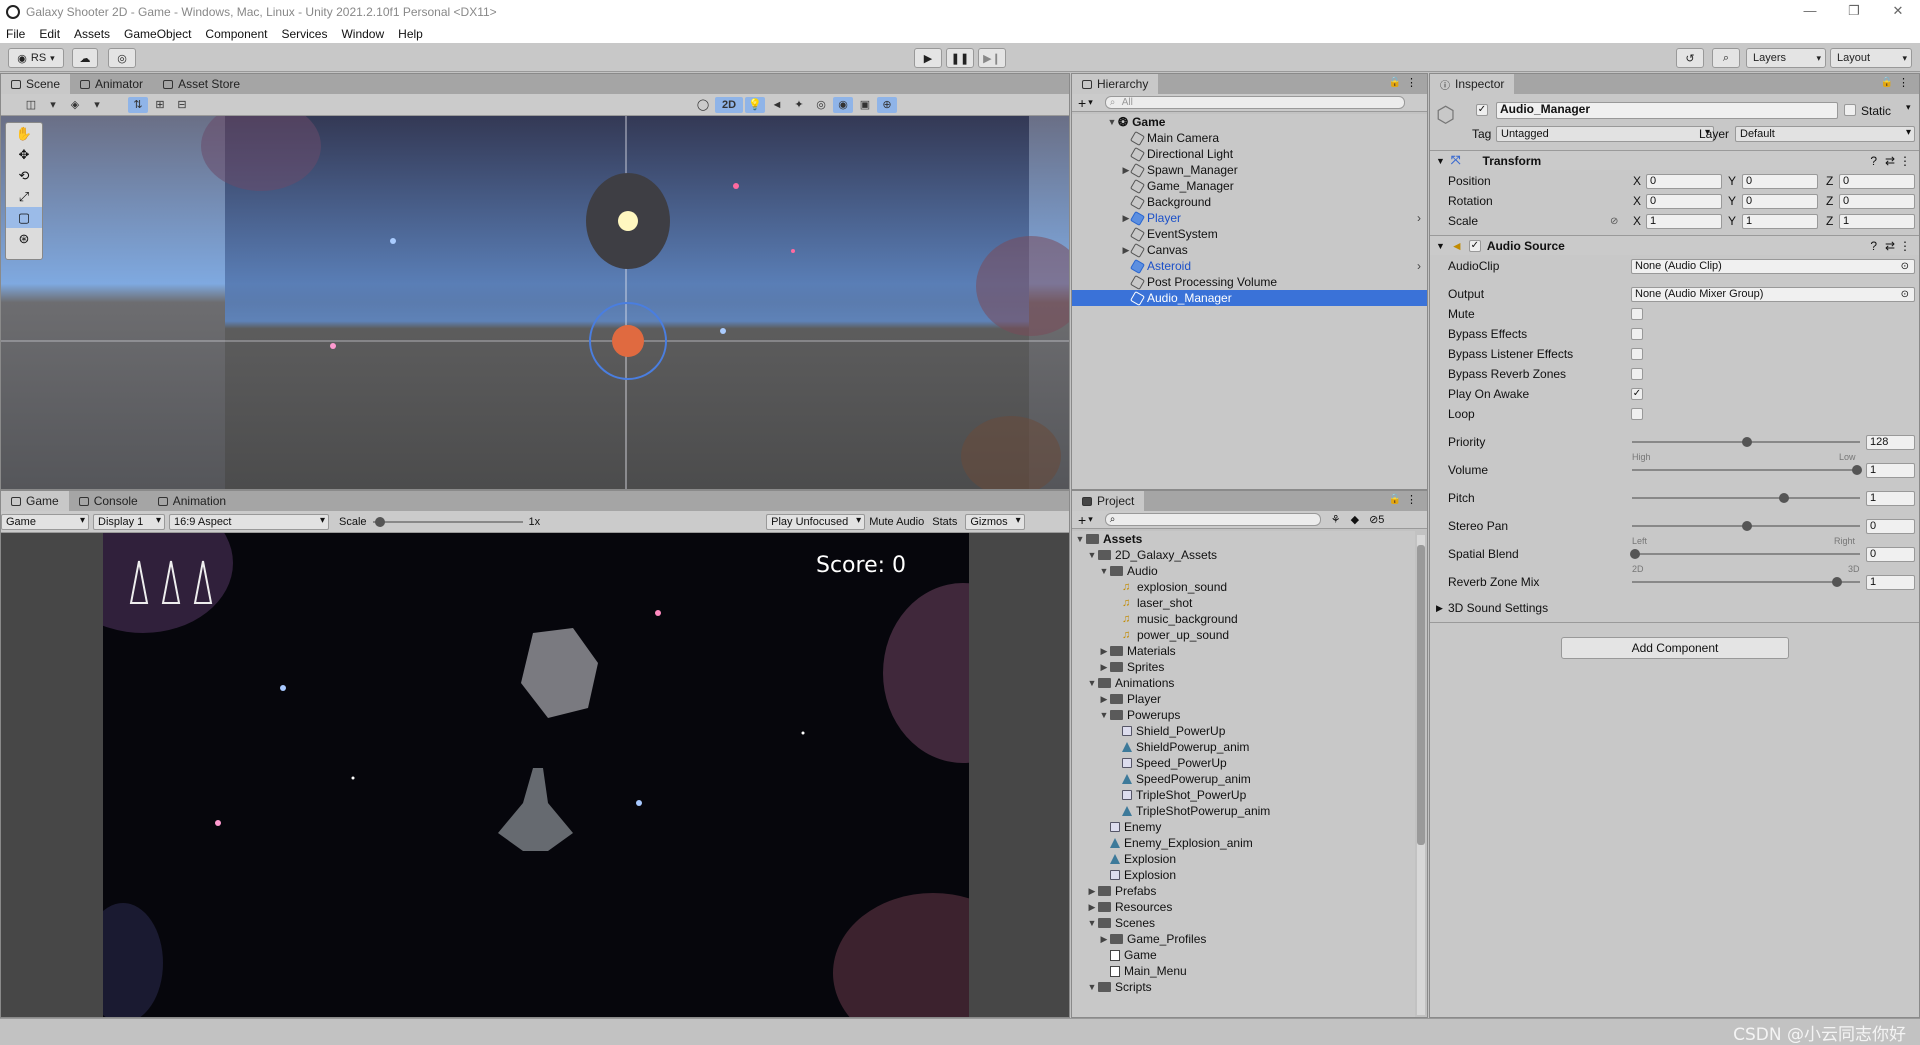  Describe the element at coordinates (1254, 102) in the screenshot. I see `hierarchy-search-input: ⌕ All` at that location.